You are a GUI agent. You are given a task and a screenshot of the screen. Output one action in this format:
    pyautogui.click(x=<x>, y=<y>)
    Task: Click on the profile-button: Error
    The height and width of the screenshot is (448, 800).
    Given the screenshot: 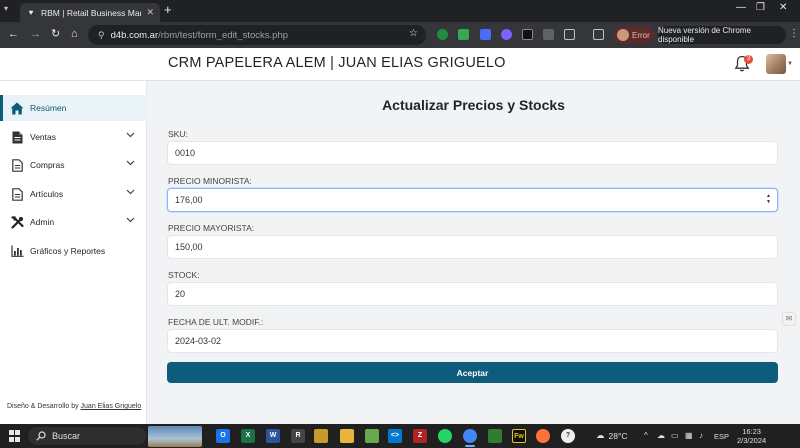 What is the action you would take?
    pyautogui.click(x=634, y=35)
    